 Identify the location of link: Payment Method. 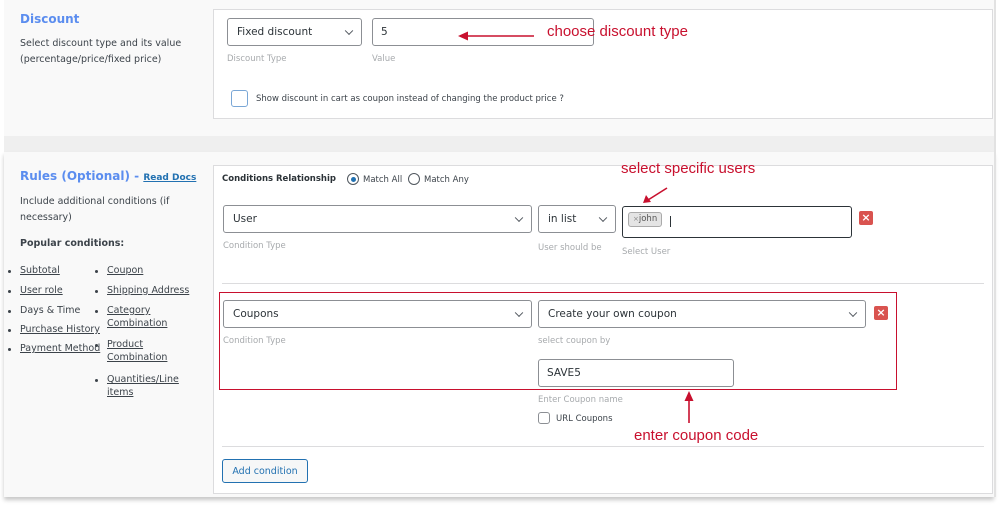
(60, 348).